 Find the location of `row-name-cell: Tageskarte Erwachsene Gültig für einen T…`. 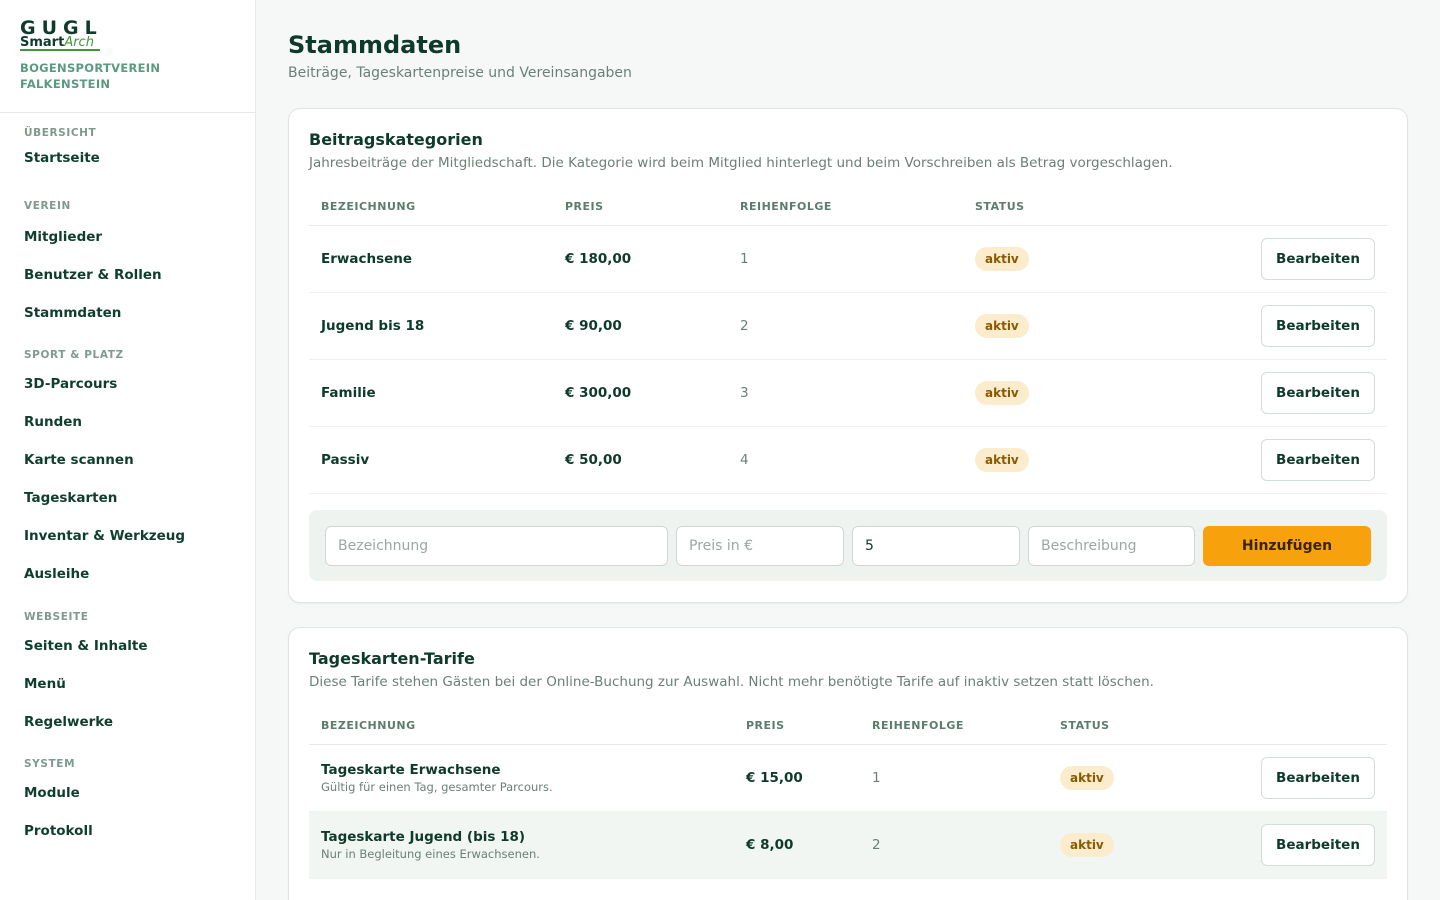

row-name-cell: Tageskarte Erwachsene Gültig für einen T… is located at coordinates (437, 778).